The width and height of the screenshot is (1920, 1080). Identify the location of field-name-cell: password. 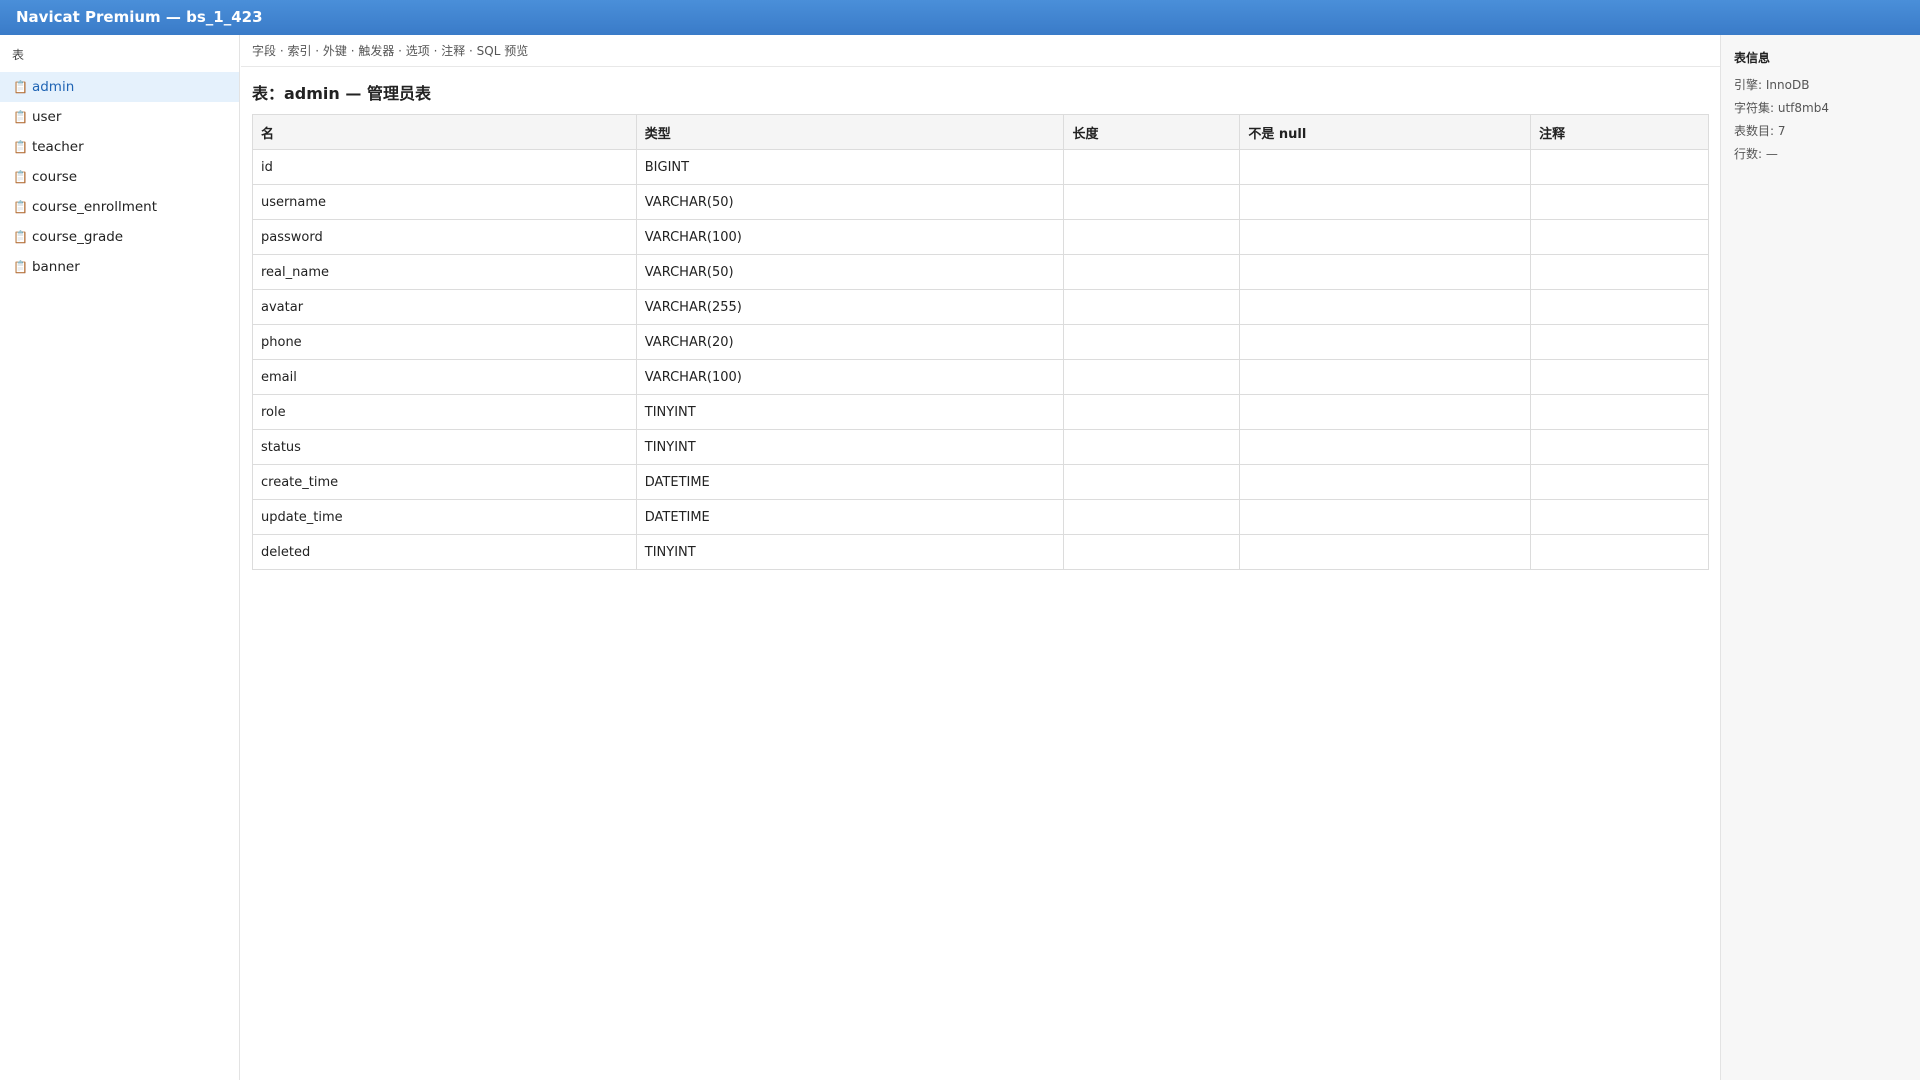
(444, 237).